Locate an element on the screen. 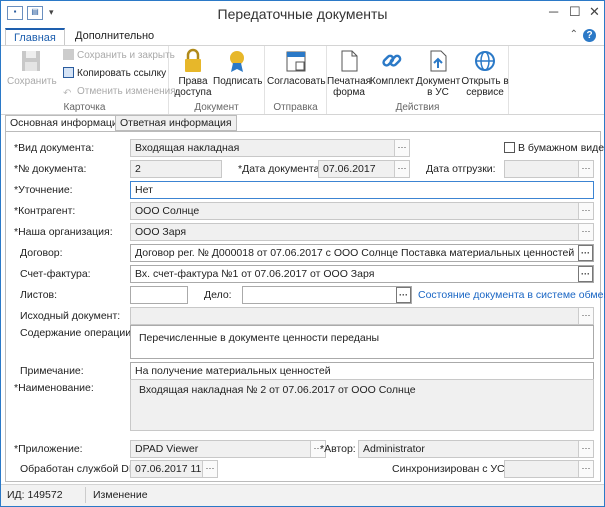 This screenshot has width=605, height=507. document-icon is located at coordinates (349, 61).